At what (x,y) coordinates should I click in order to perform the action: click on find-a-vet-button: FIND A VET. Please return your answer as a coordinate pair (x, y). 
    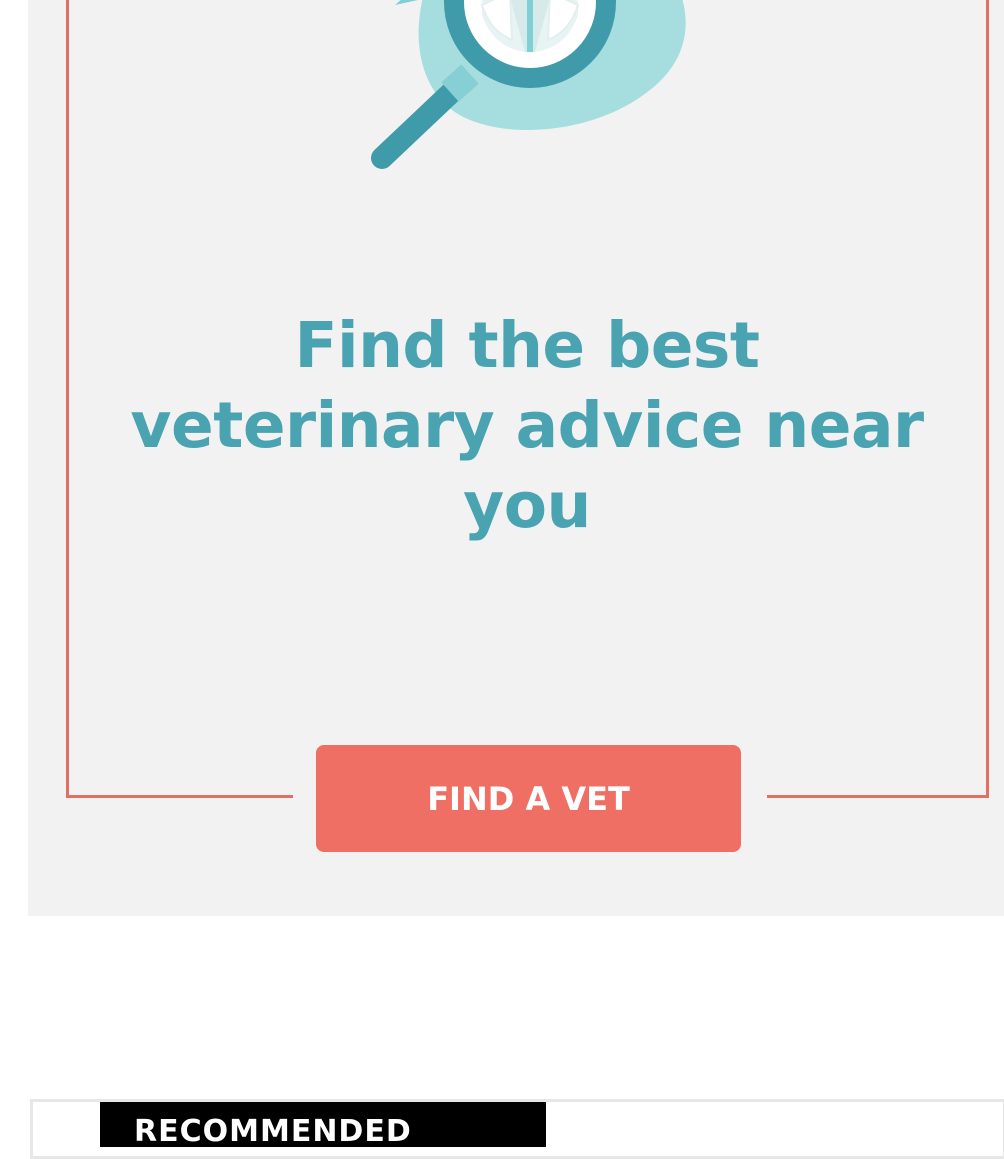
    Looking at the image, I should click on (528, 798).